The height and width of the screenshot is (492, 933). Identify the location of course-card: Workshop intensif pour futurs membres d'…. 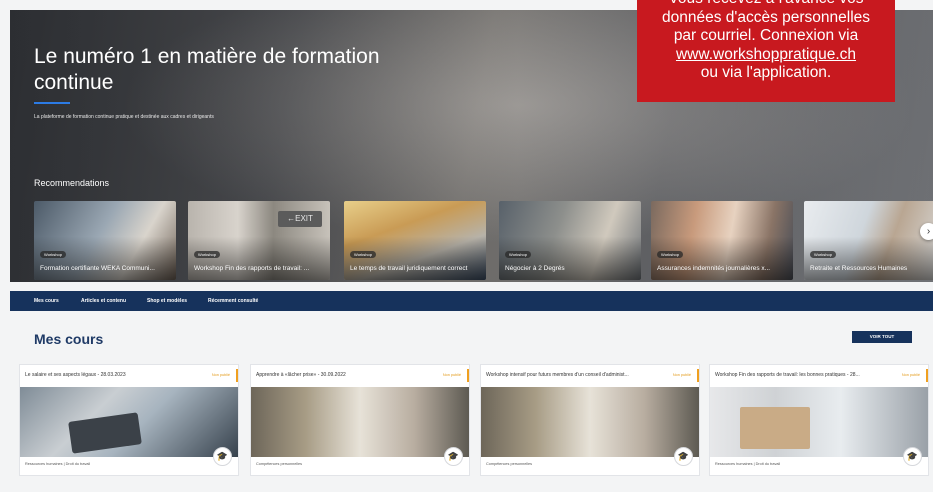
(590, 420).